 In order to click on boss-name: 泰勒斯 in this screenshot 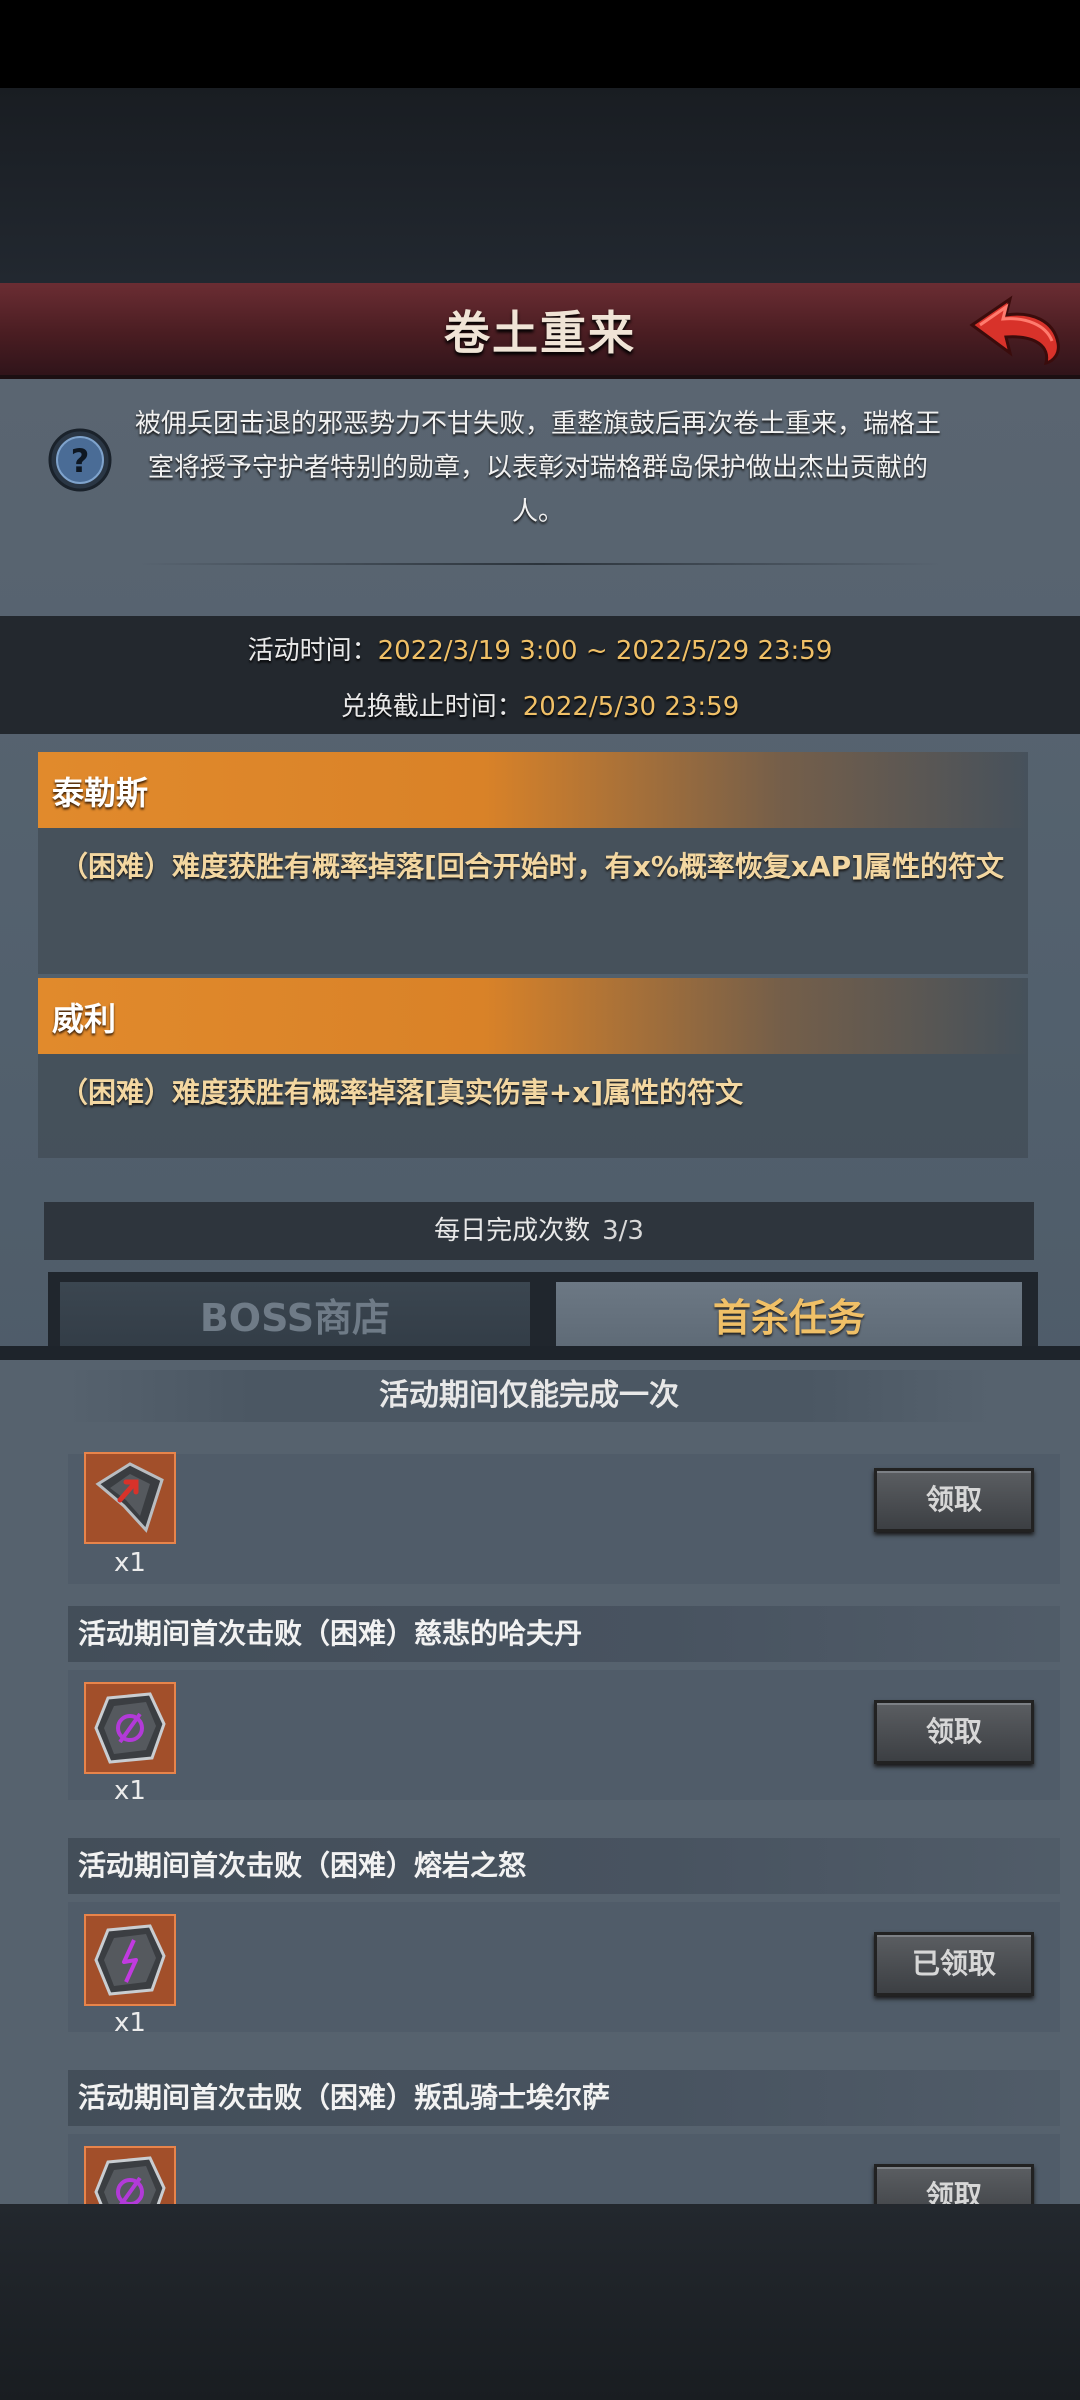, I will do `click(100, 793)`.